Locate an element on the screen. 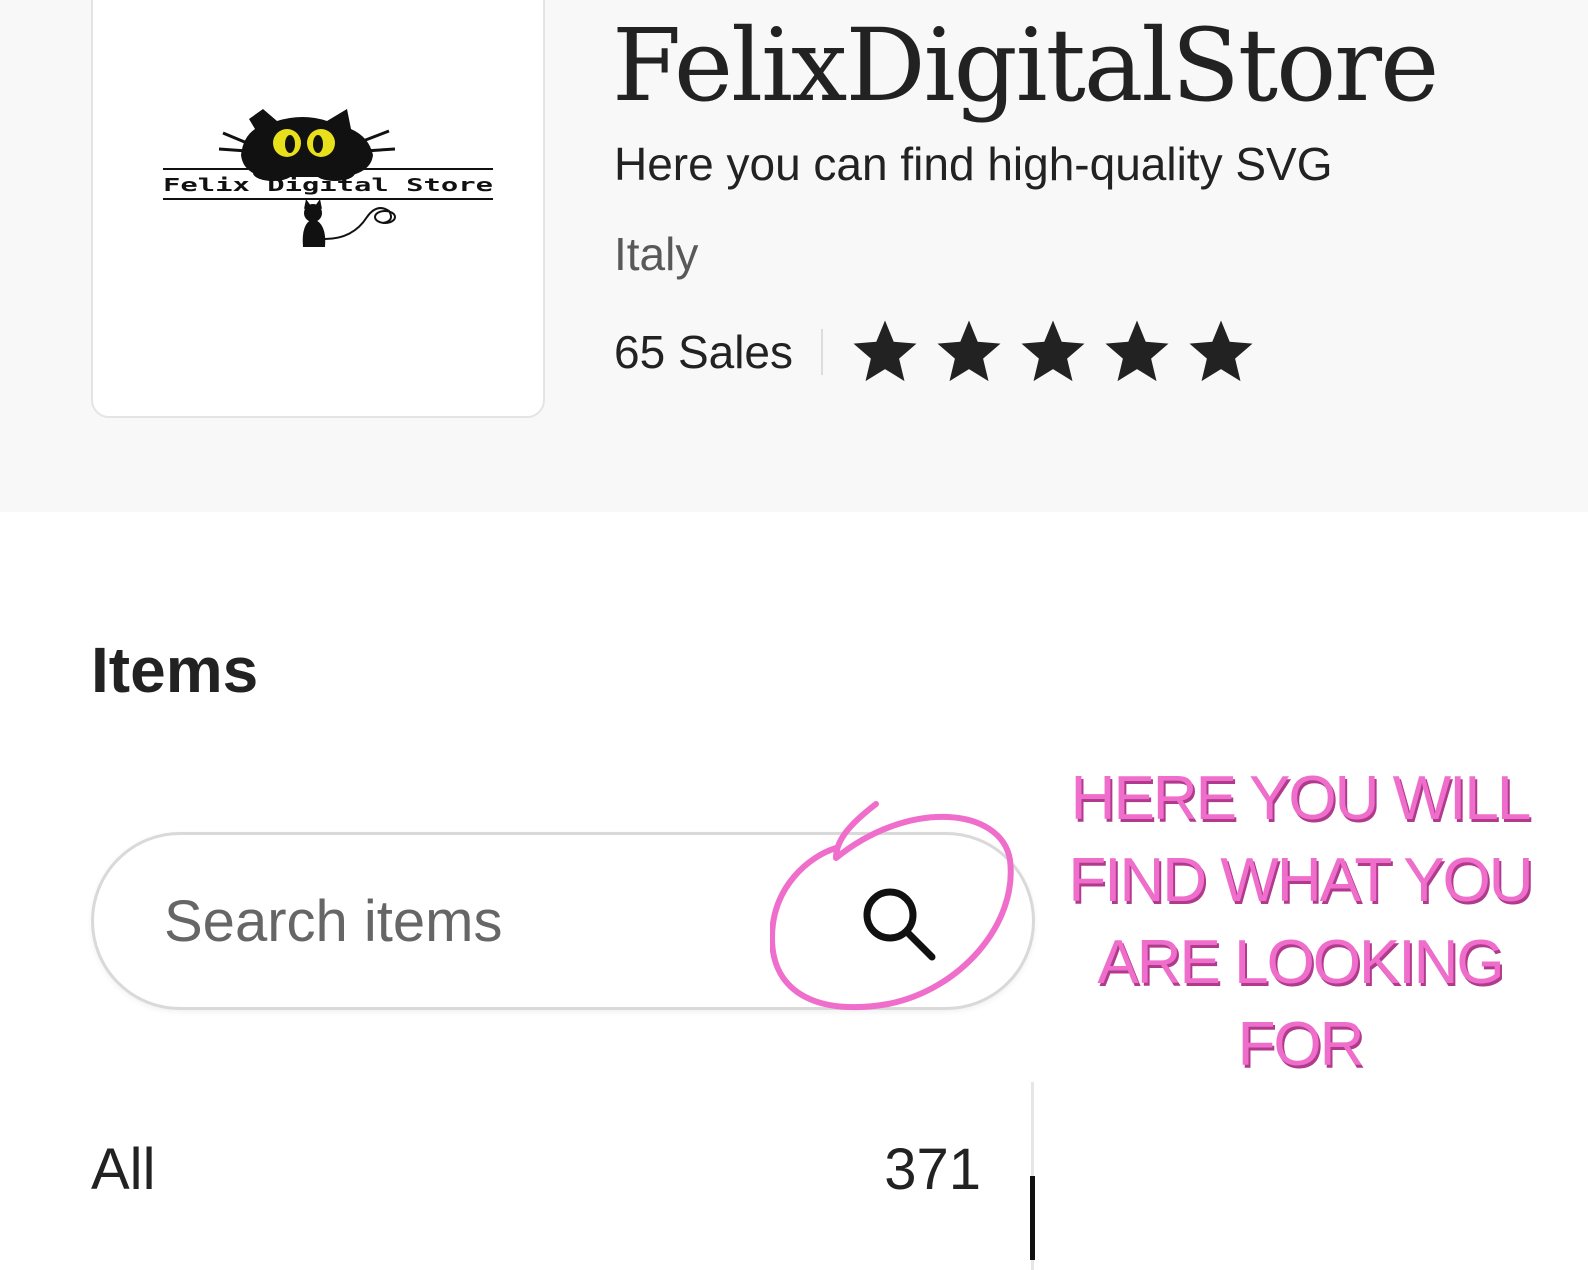 This screenshot has height=1270, width=1588. sales-rating-row: 65 Sales is located at coordinates (940, 352).